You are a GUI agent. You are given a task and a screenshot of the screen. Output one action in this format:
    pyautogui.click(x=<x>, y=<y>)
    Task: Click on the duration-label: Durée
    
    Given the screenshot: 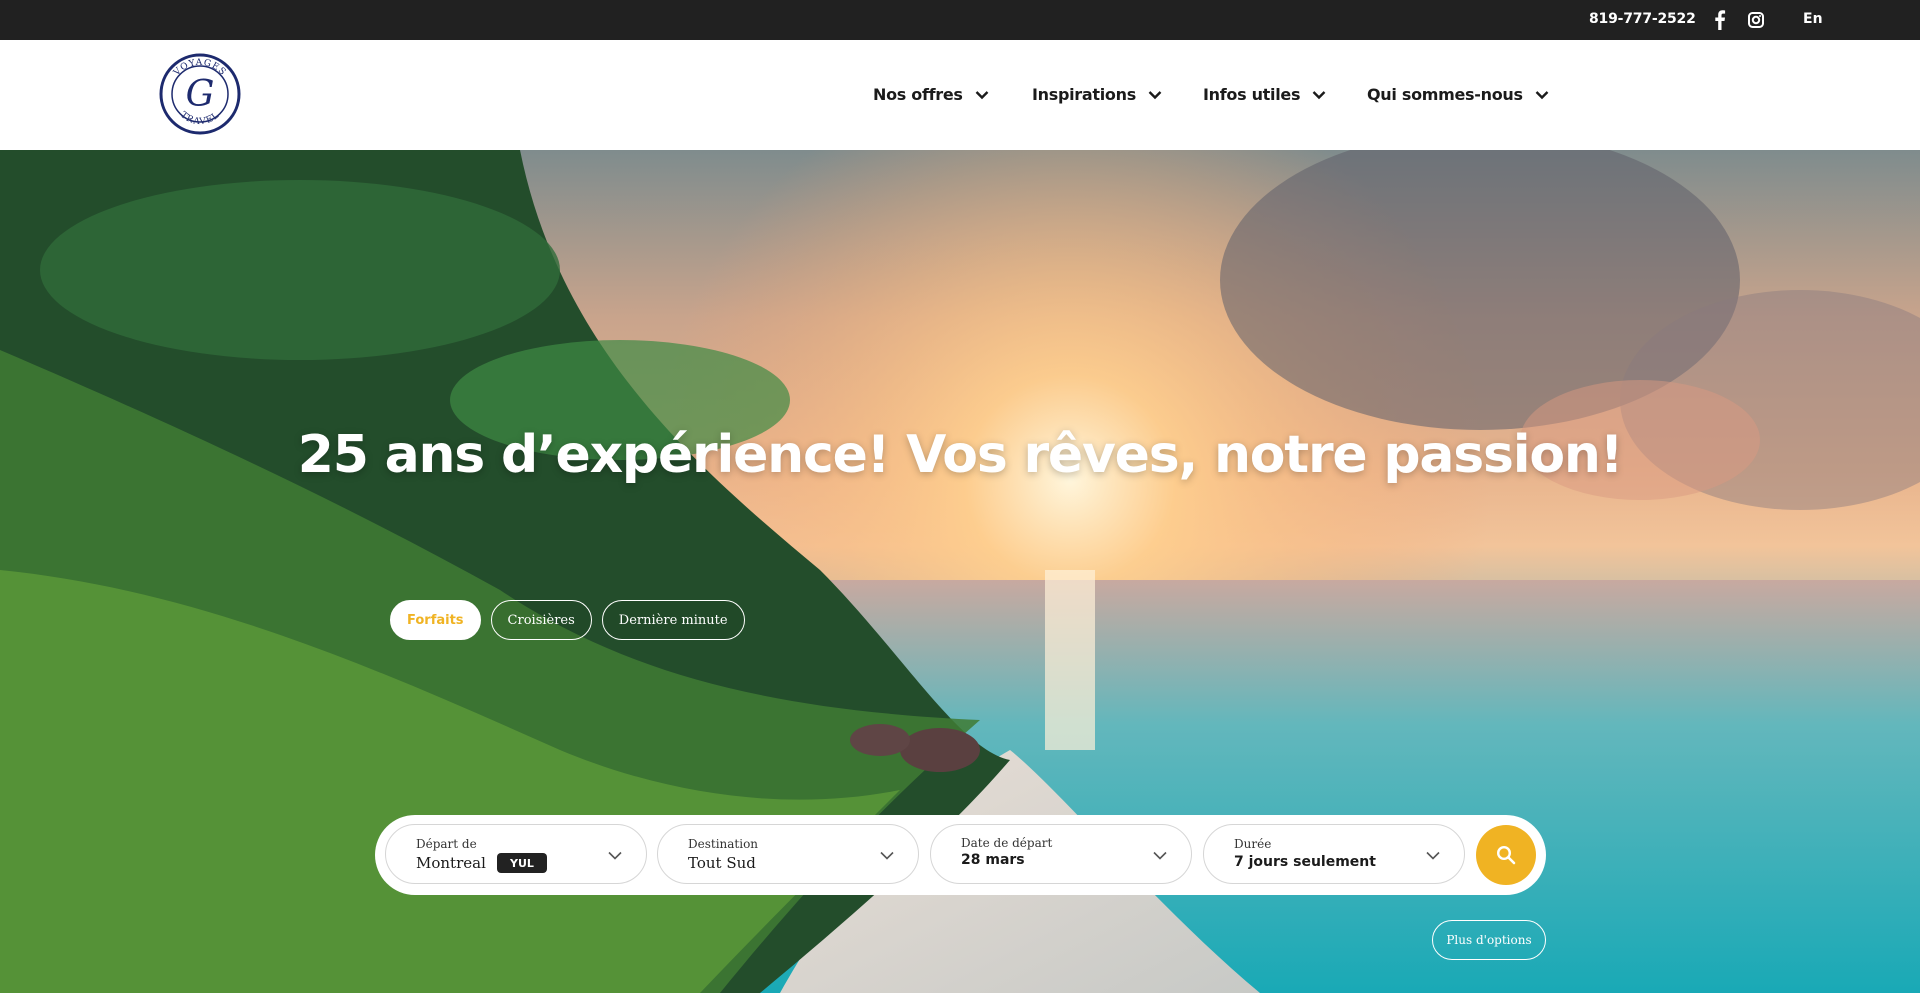 What is the action you would take?
    pyautogui.click(x=1253, y=844)
    